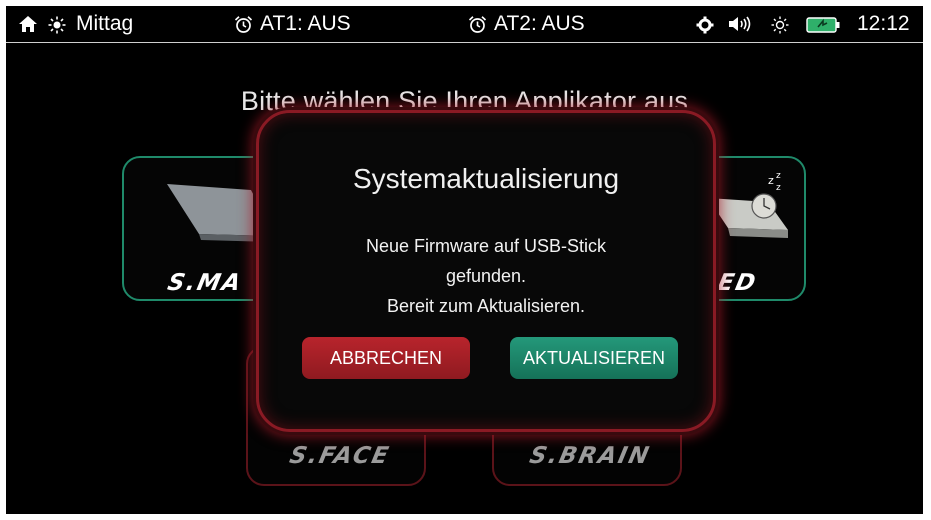 Image resolution: width=931 pixels, height=520 pixels. I want to click on dialog-message-line: gefunden., so click(486, 276).